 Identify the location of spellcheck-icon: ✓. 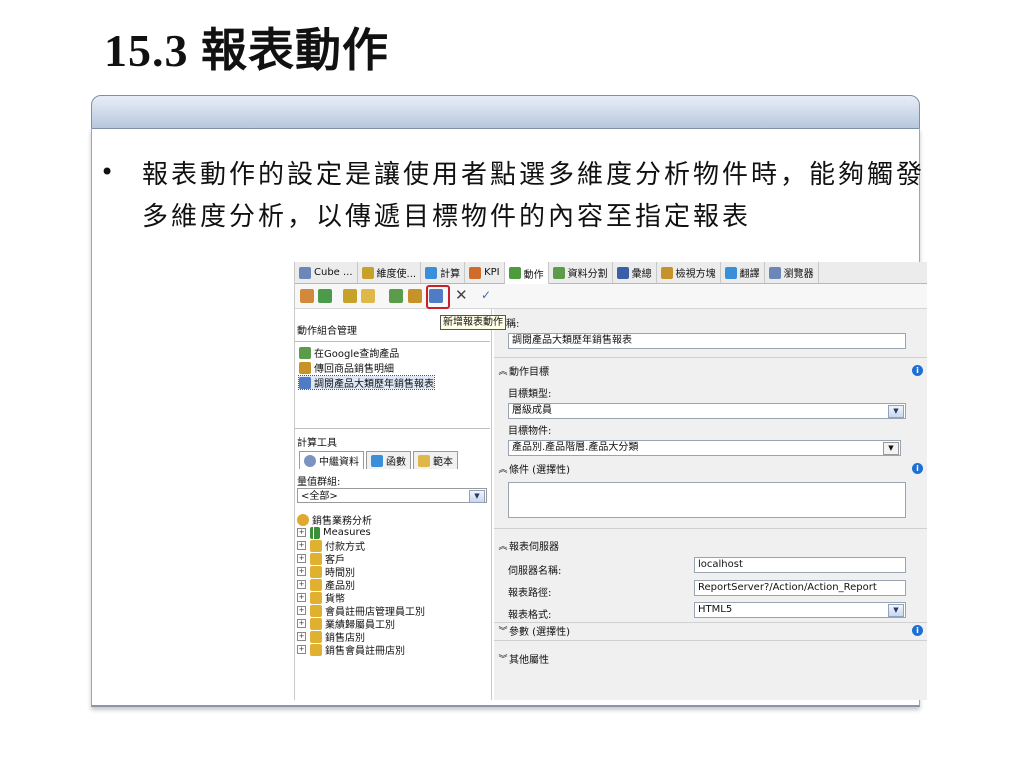
(488, 296).